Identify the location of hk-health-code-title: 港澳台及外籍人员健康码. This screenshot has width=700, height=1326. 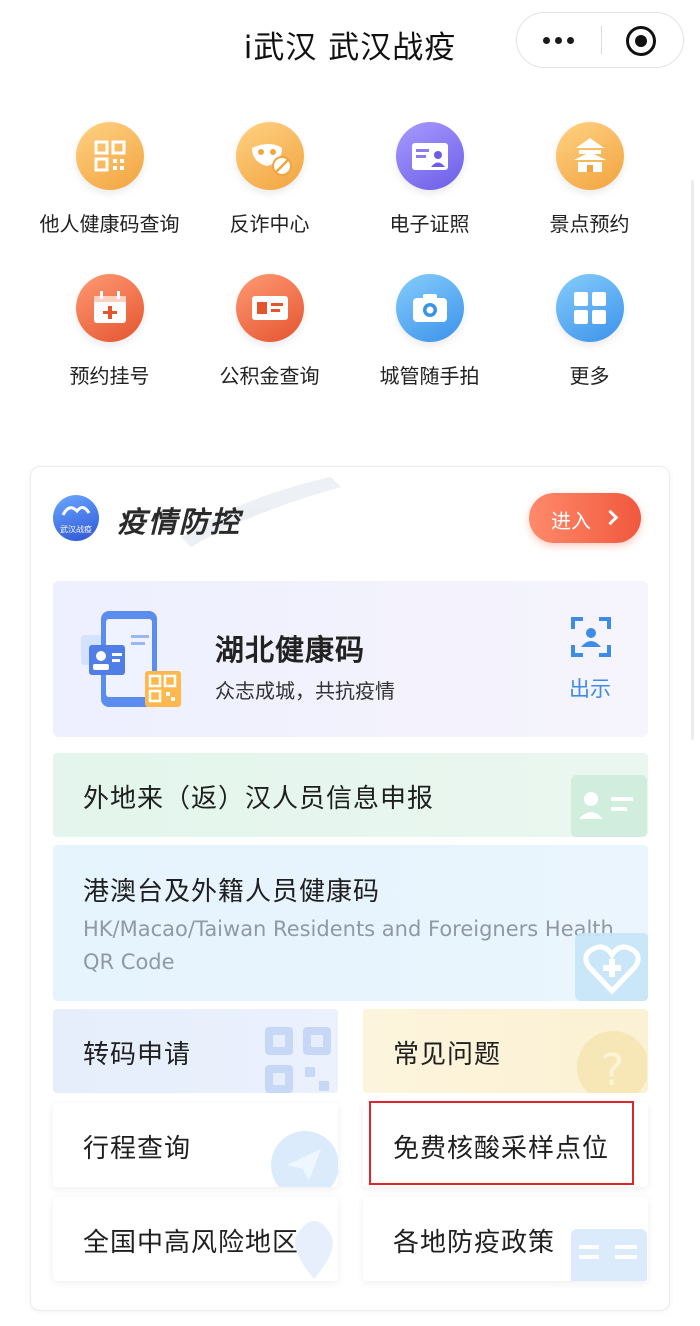
(232, 892).